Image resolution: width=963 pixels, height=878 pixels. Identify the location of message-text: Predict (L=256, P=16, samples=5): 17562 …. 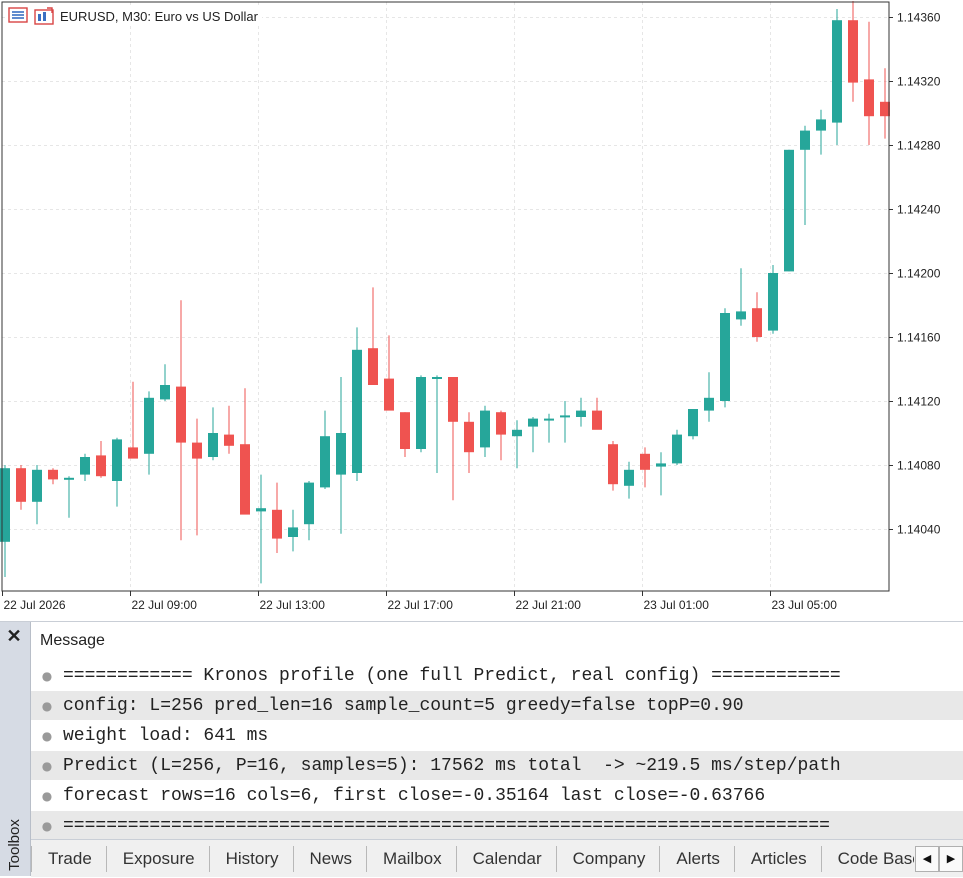
(452, 765).